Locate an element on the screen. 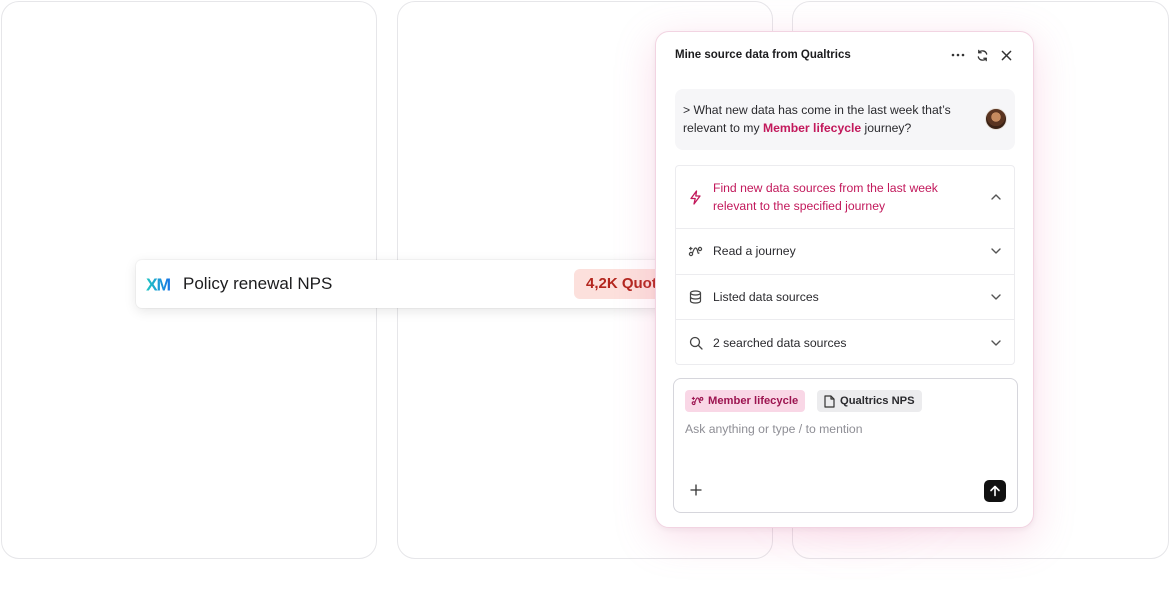 Image resolution: width=1170 pixels, height=606 pixels. svg-text: XM is located at coordinates (158, 285).